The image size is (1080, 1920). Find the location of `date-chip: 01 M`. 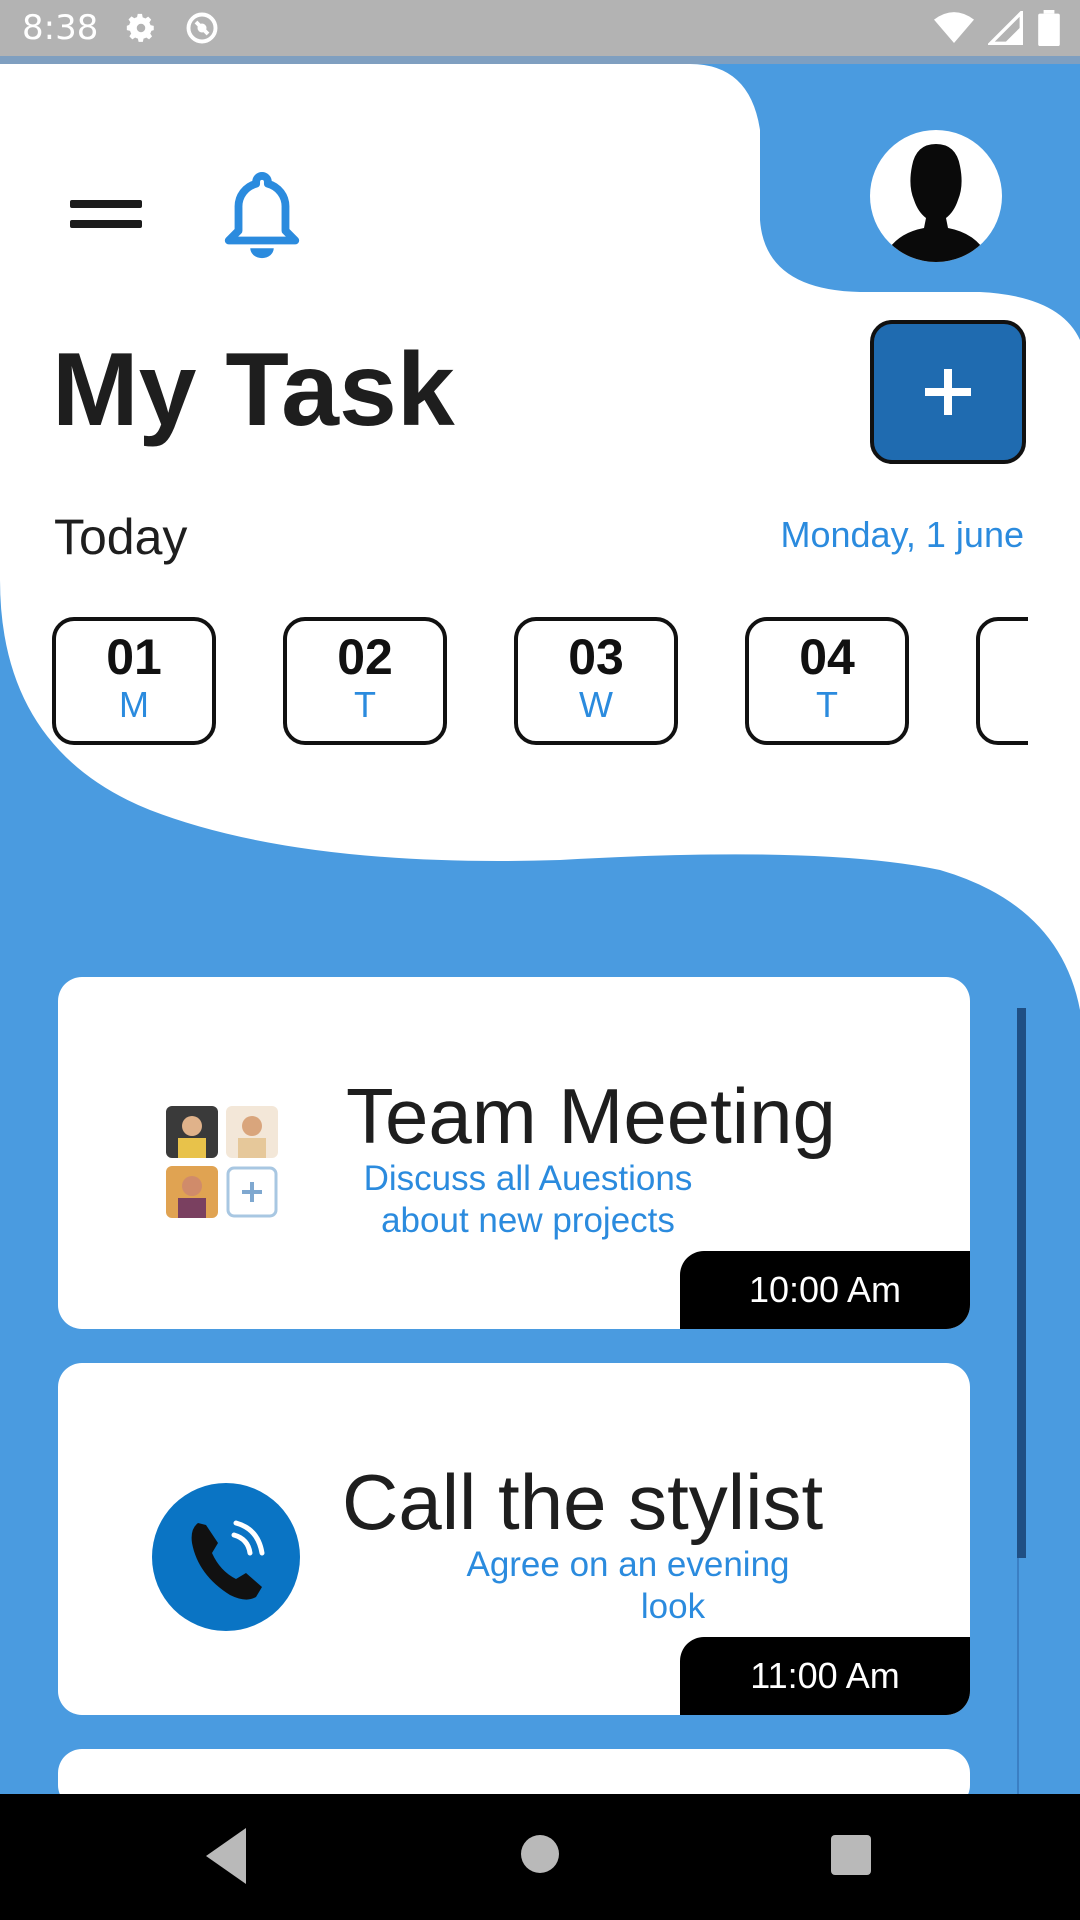

date-chip: 01 M is located at coordinates (134, 681).